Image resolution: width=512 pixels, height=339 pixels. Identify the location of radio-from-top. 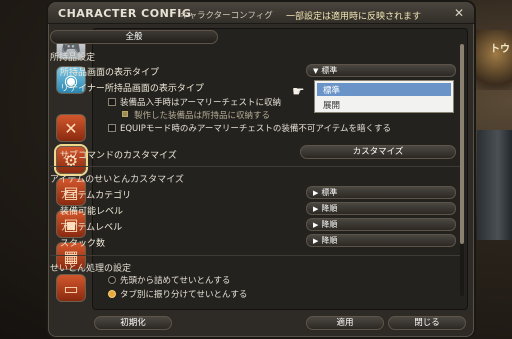
(112, 280).